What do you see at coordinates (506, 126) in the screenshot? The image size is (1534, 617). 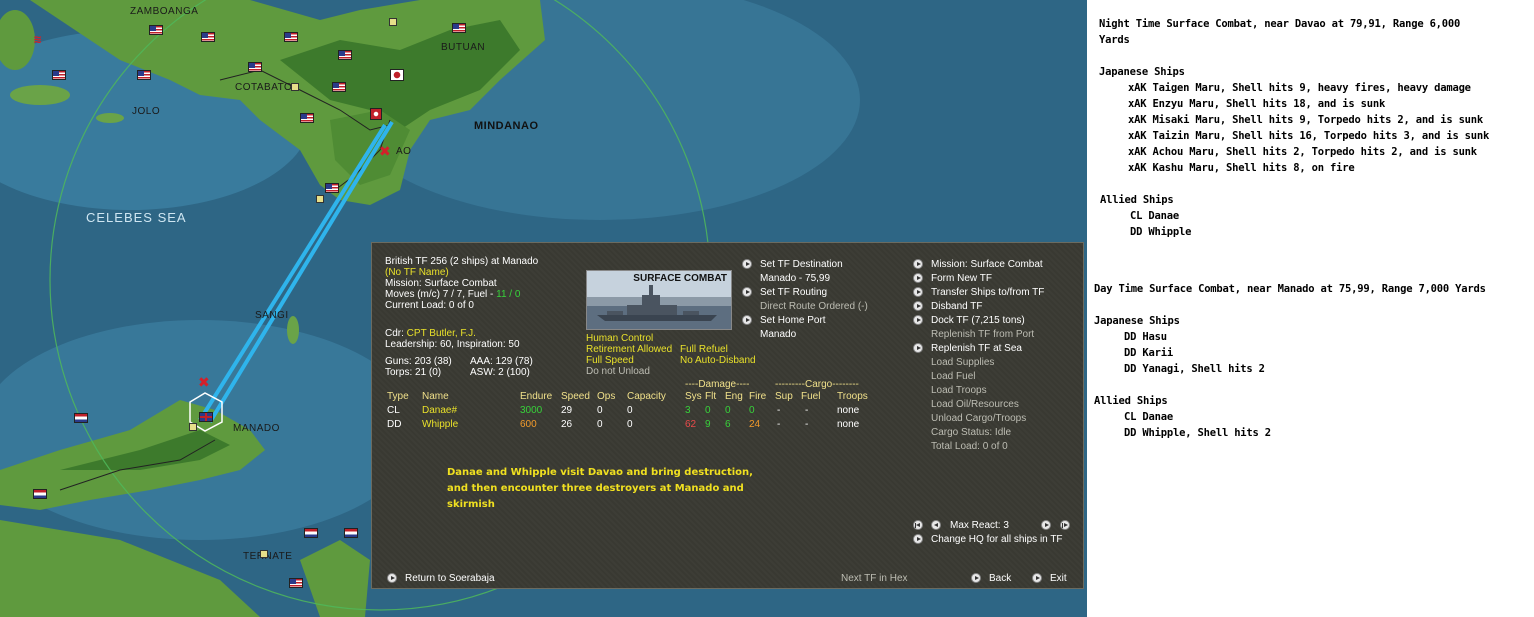 I see `map-label-mindanao: MINDANAO` at bounding box center [506, 126].